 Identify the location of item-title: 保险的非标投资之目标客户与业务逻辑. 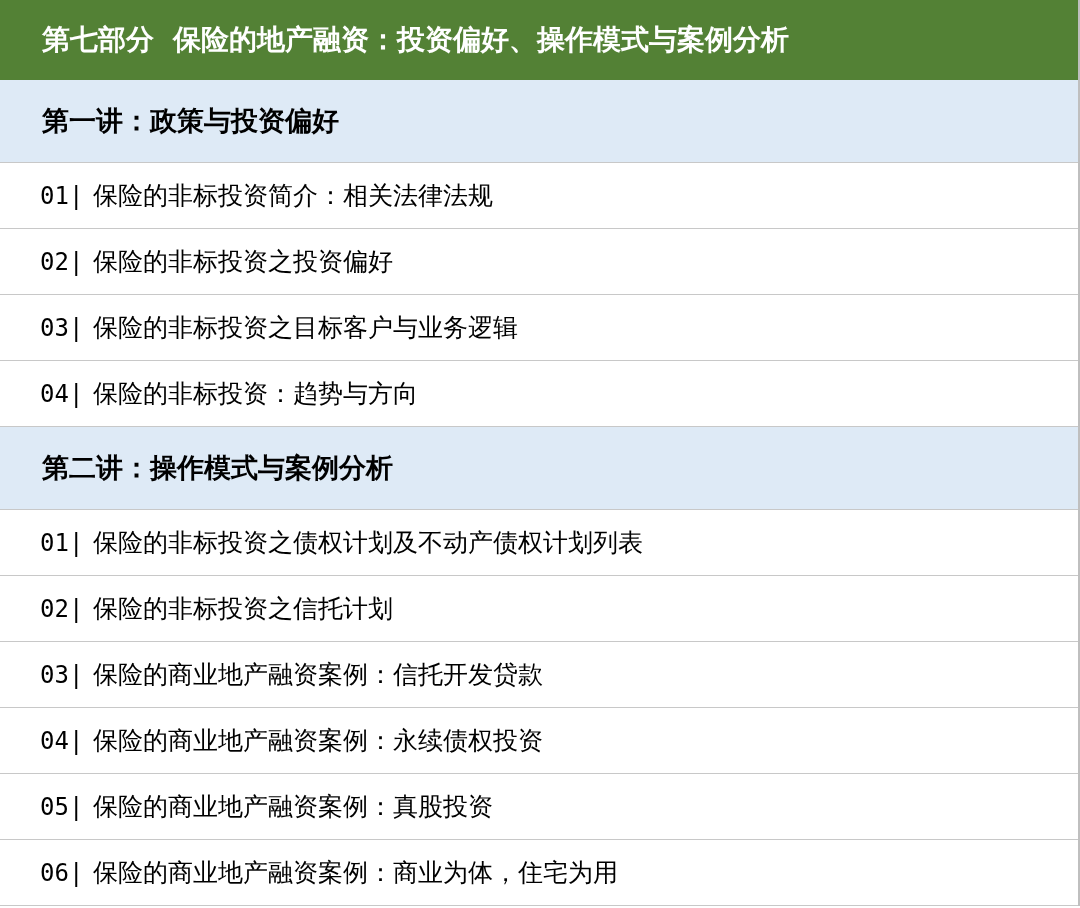
(306, 328).